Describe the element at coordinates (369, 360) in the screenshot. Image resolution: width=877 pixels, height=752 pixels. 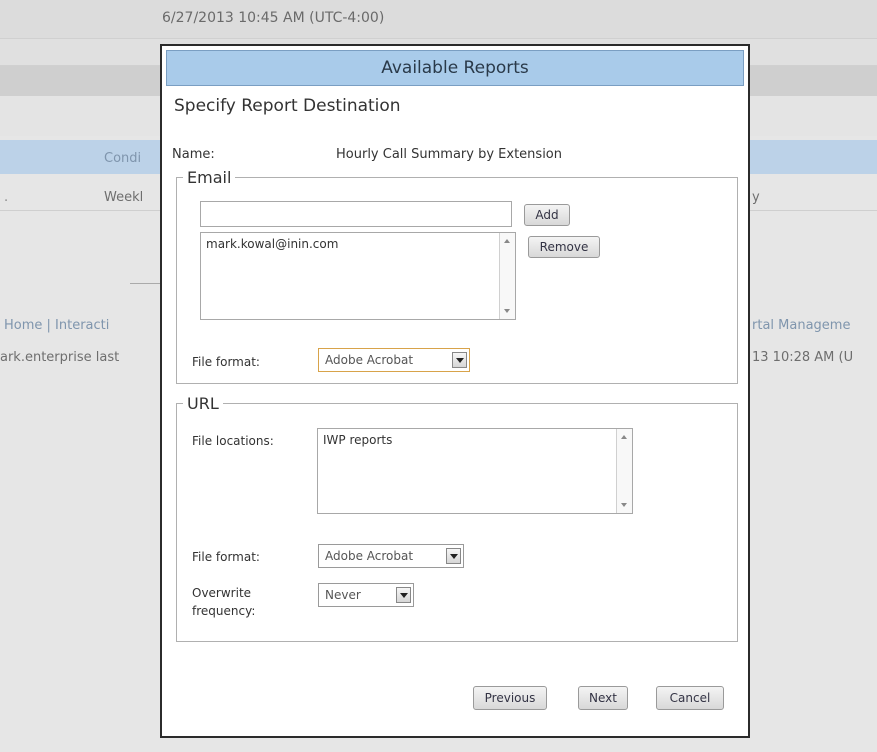
I see `email-file-format-value: Adobe Acrobat` at that location.